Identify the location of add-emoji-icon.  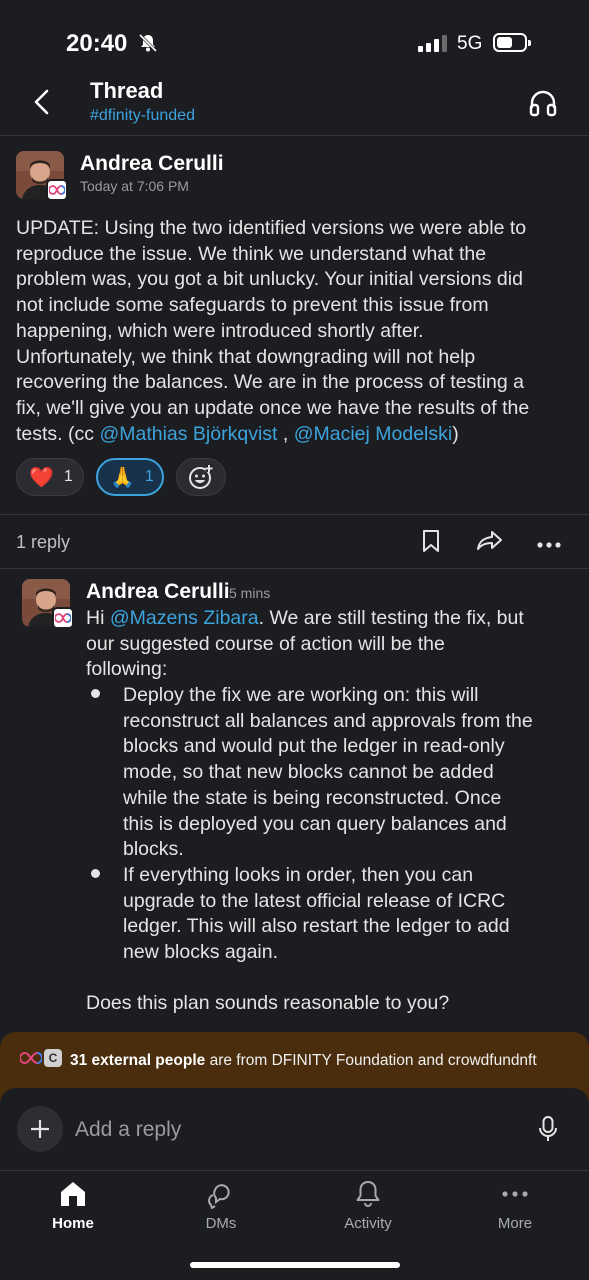
(201, 477).